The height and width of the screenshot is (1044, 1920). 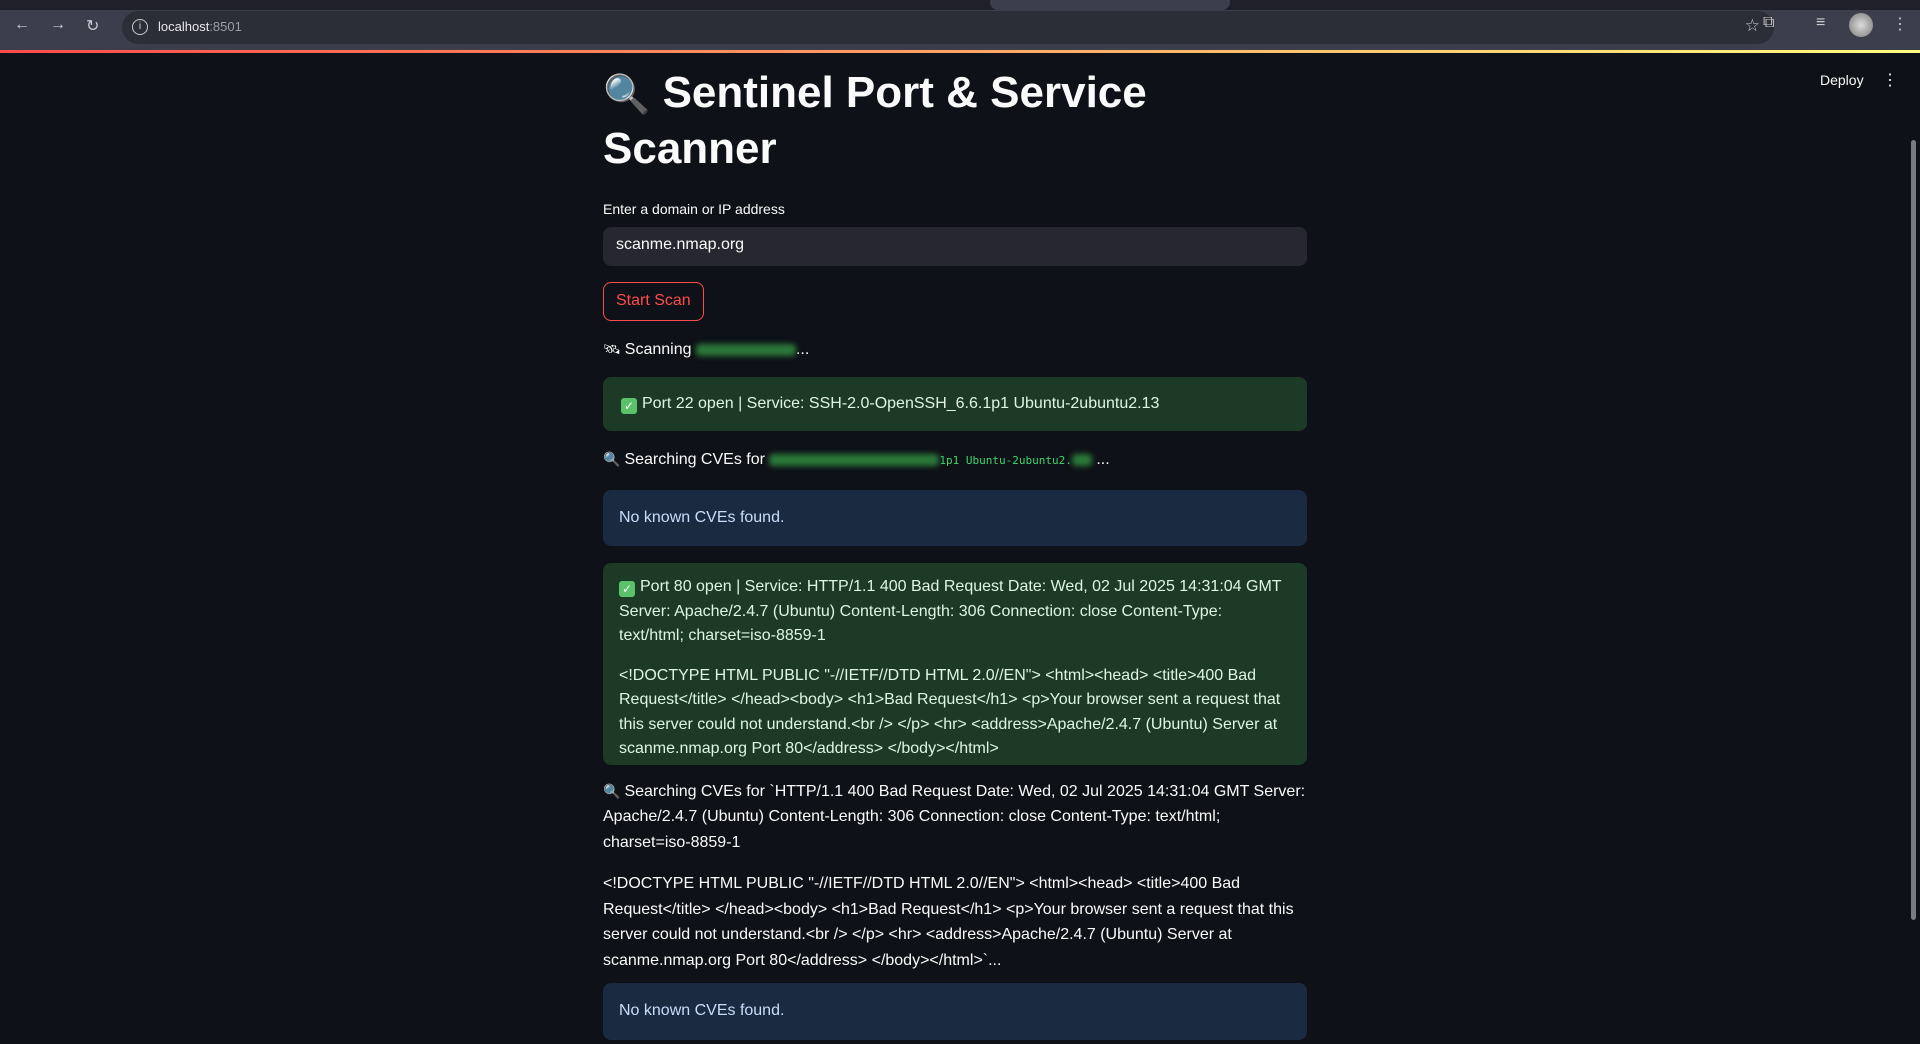 I want to click on no-cves-alert-1: No known CVEs found., so click(x=955, y=517).